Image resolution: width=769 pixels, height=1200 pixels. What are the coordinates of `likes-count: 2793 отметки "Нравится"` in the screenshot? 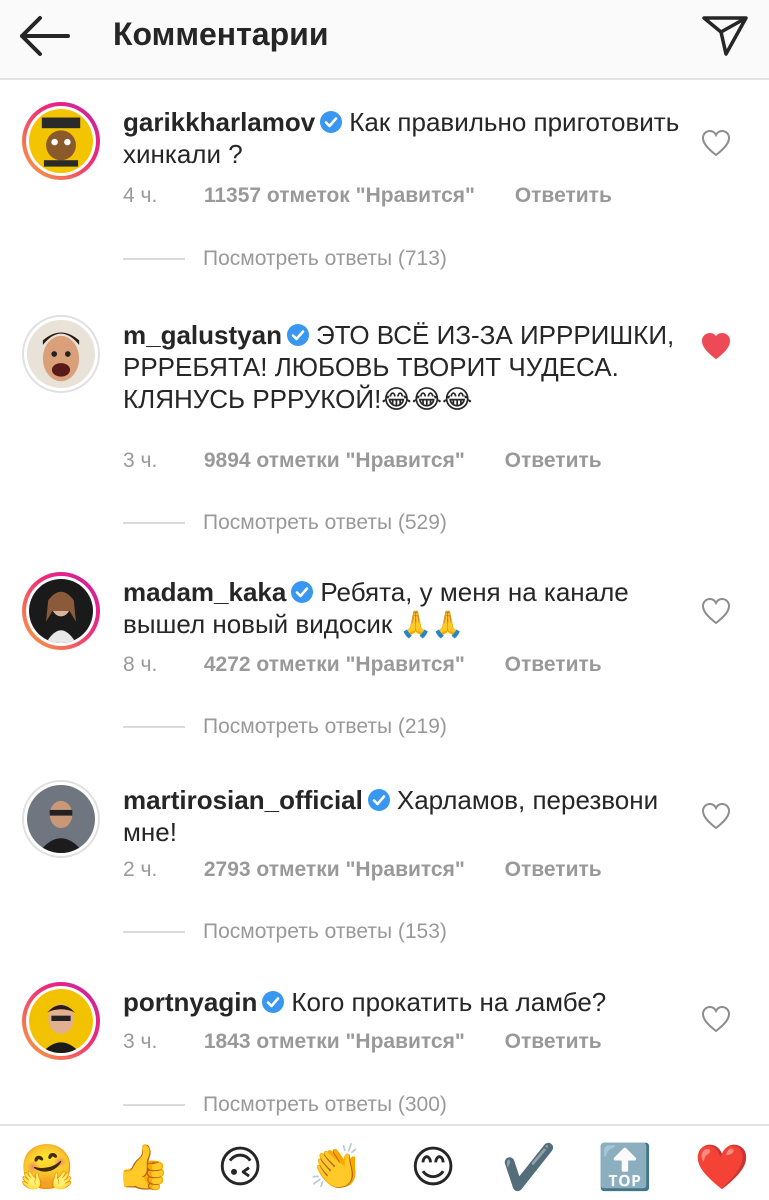 It's located at (334, 869).